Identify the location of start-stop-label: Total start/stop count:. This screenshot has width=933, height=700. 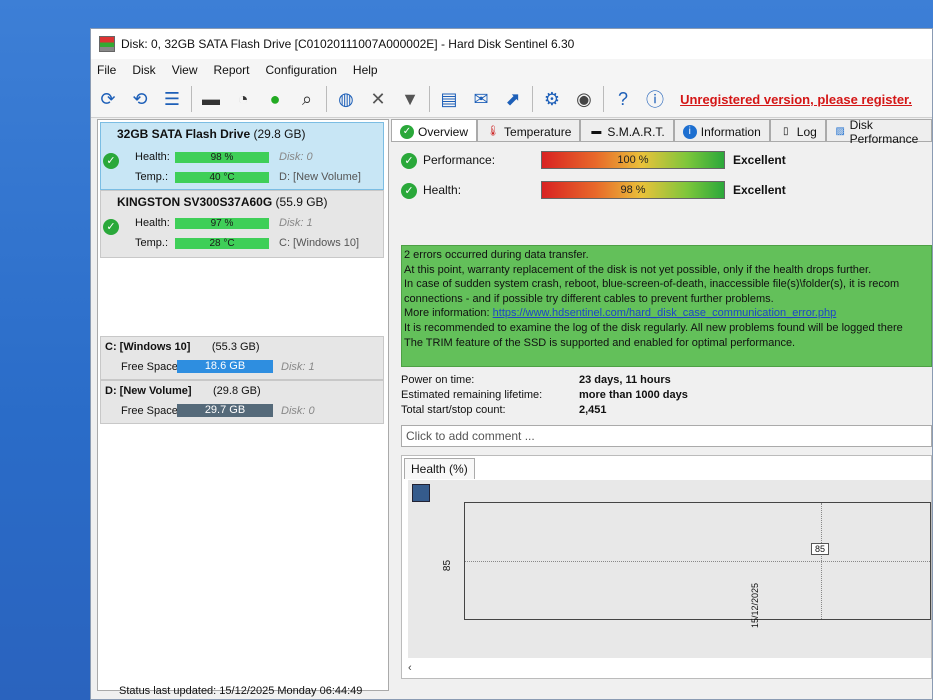
(453, 410).